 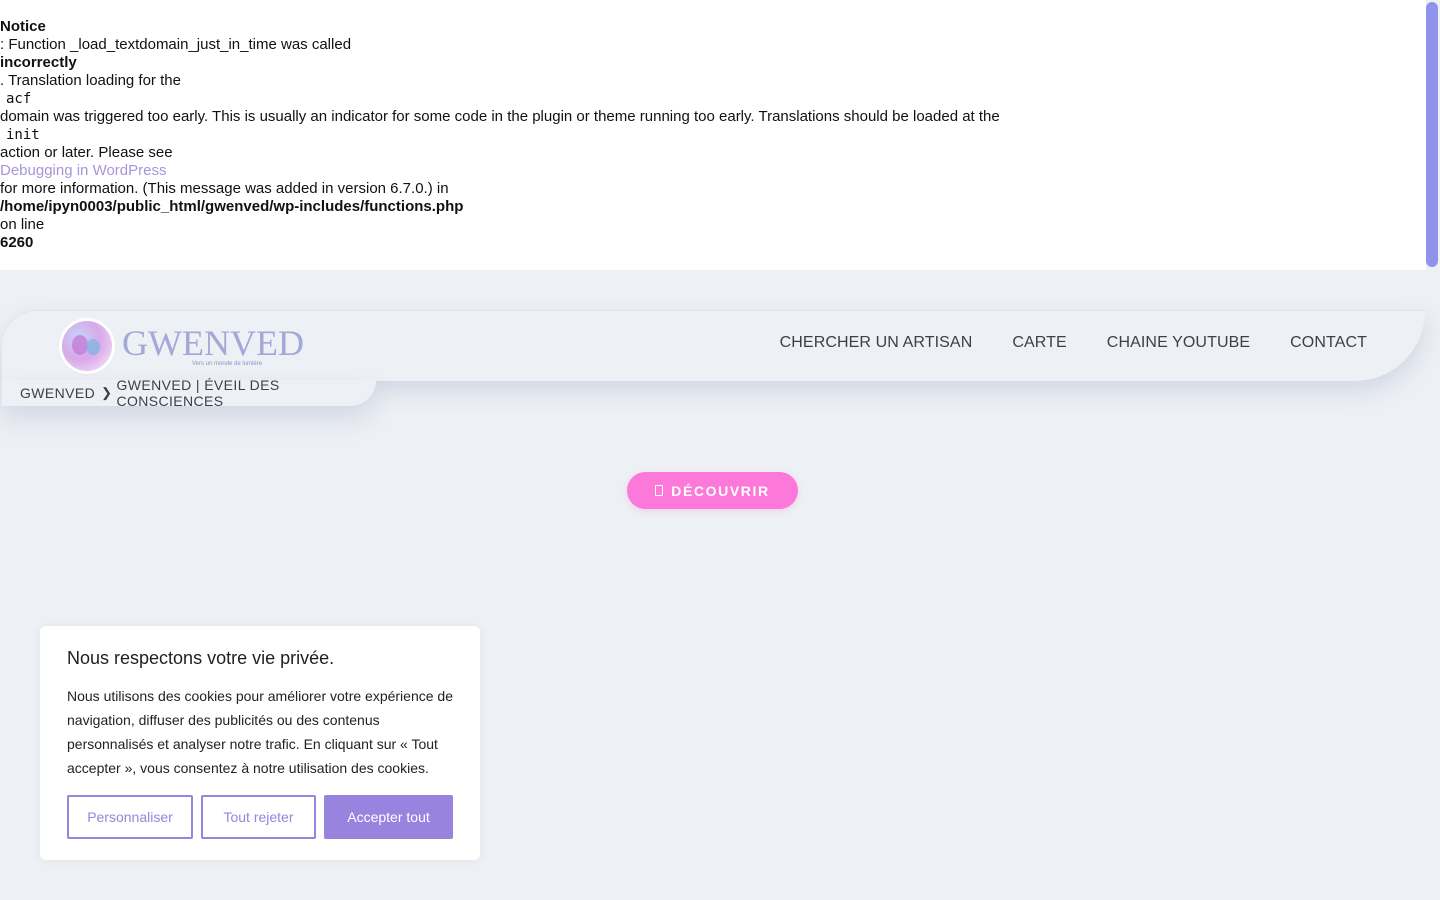 What do you see at coordinates (258, 817) in the screenshot?
I see `reject-all-button: Tout rejeter` at bounding box center [258, 817].